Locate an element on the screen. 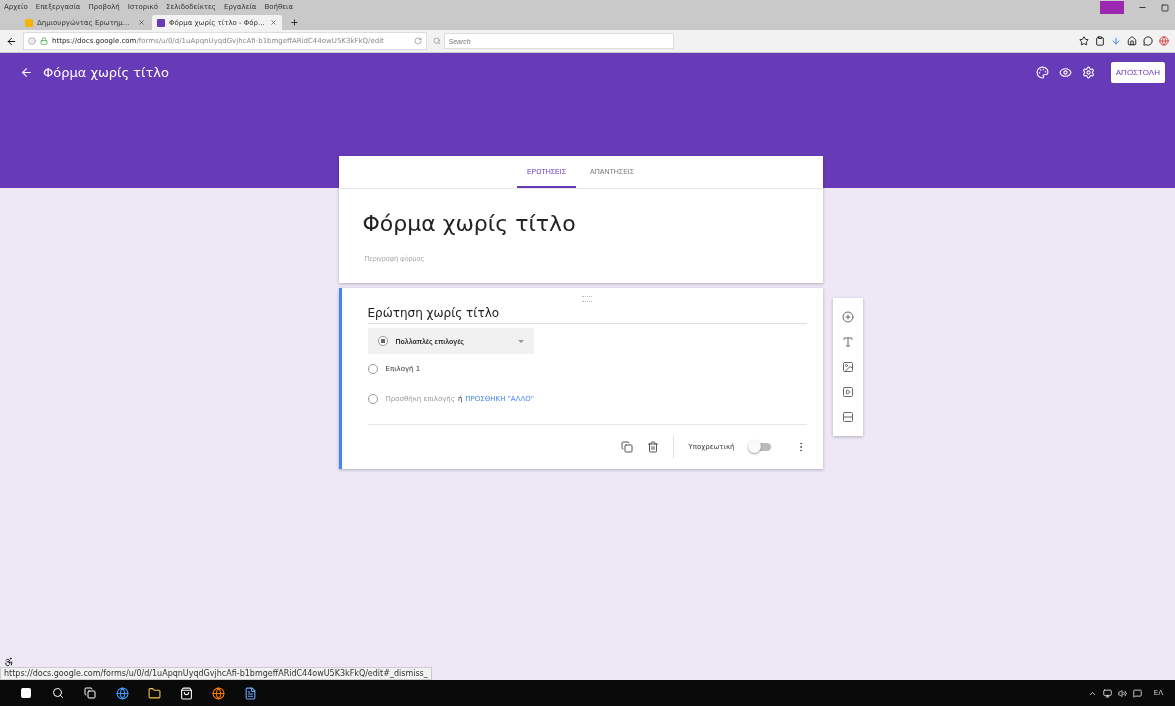 The image size is (1175, 706). question-title-field: Ερώτηση χωρίς τίτλο is located at coordinates (587, 313).